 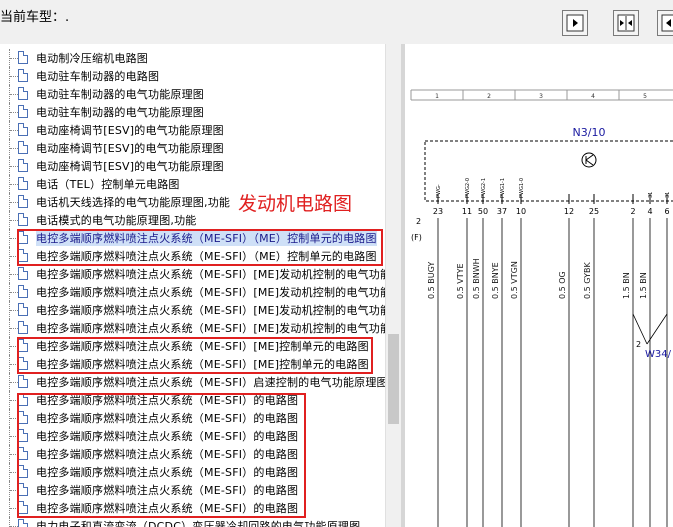 What do you see at coordinates (418, 221) in the screenshot?
I see `side-number: 2` at bounding box center [418, 221].